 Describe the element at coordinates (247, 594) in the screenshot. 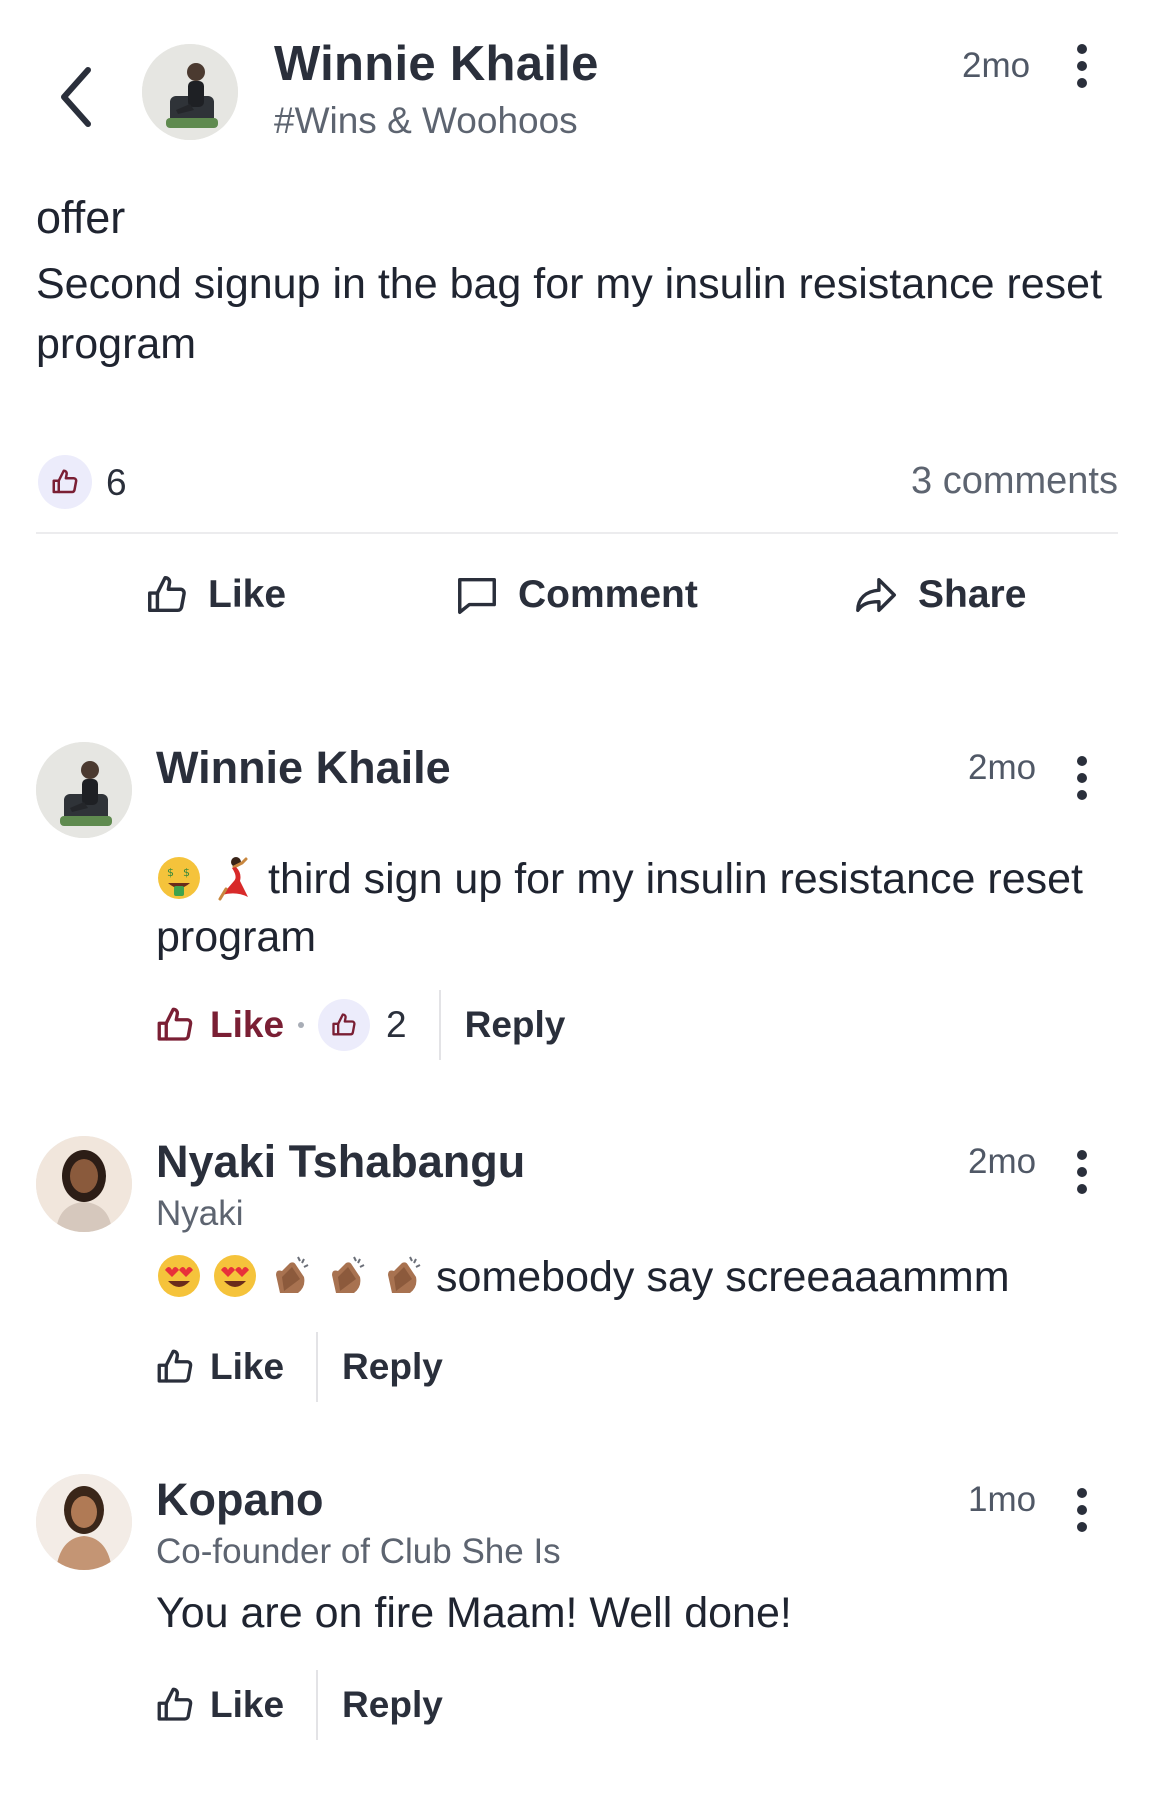

I see `like-label: Like` at that location.